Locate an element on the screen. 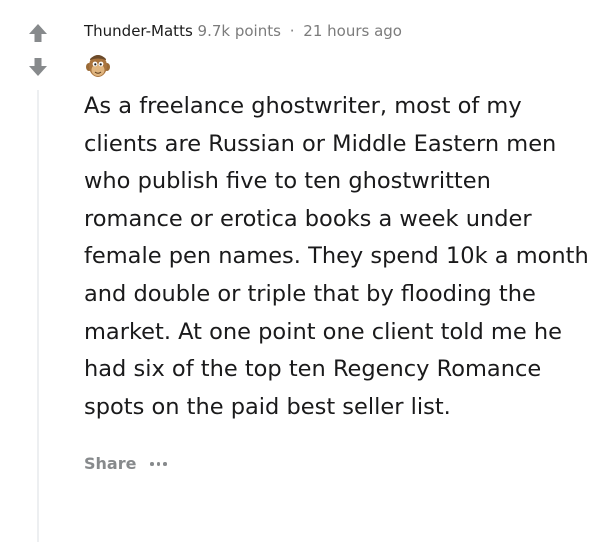  points: 9.7k points is located at coordinates (239, 31).